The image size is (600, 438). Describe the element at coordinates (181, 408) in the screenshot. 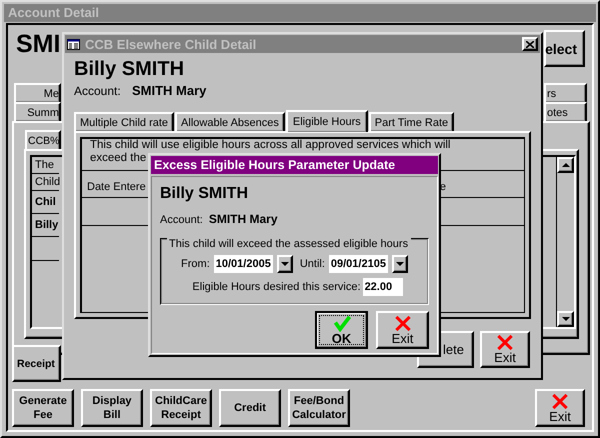

I see `action-button: ChildCare Receipt` at that location.